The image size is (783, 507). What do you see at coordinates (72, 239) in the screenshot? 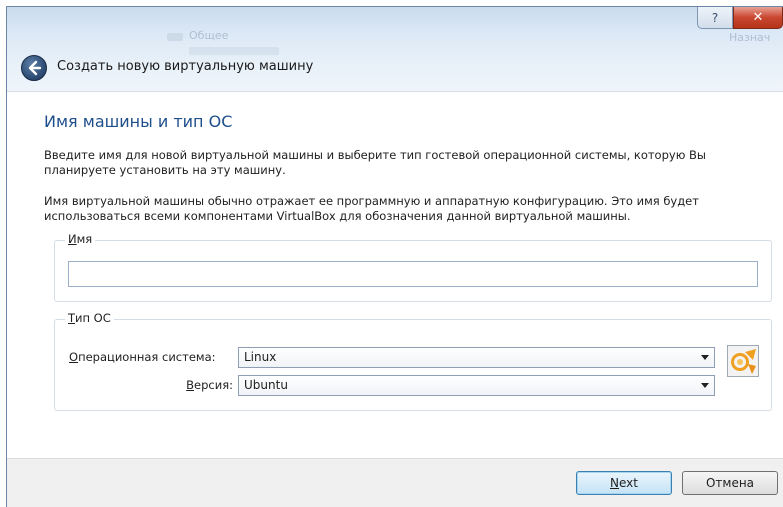
I see `name-label-mnemonic: И` at bounding box center [72, 239].